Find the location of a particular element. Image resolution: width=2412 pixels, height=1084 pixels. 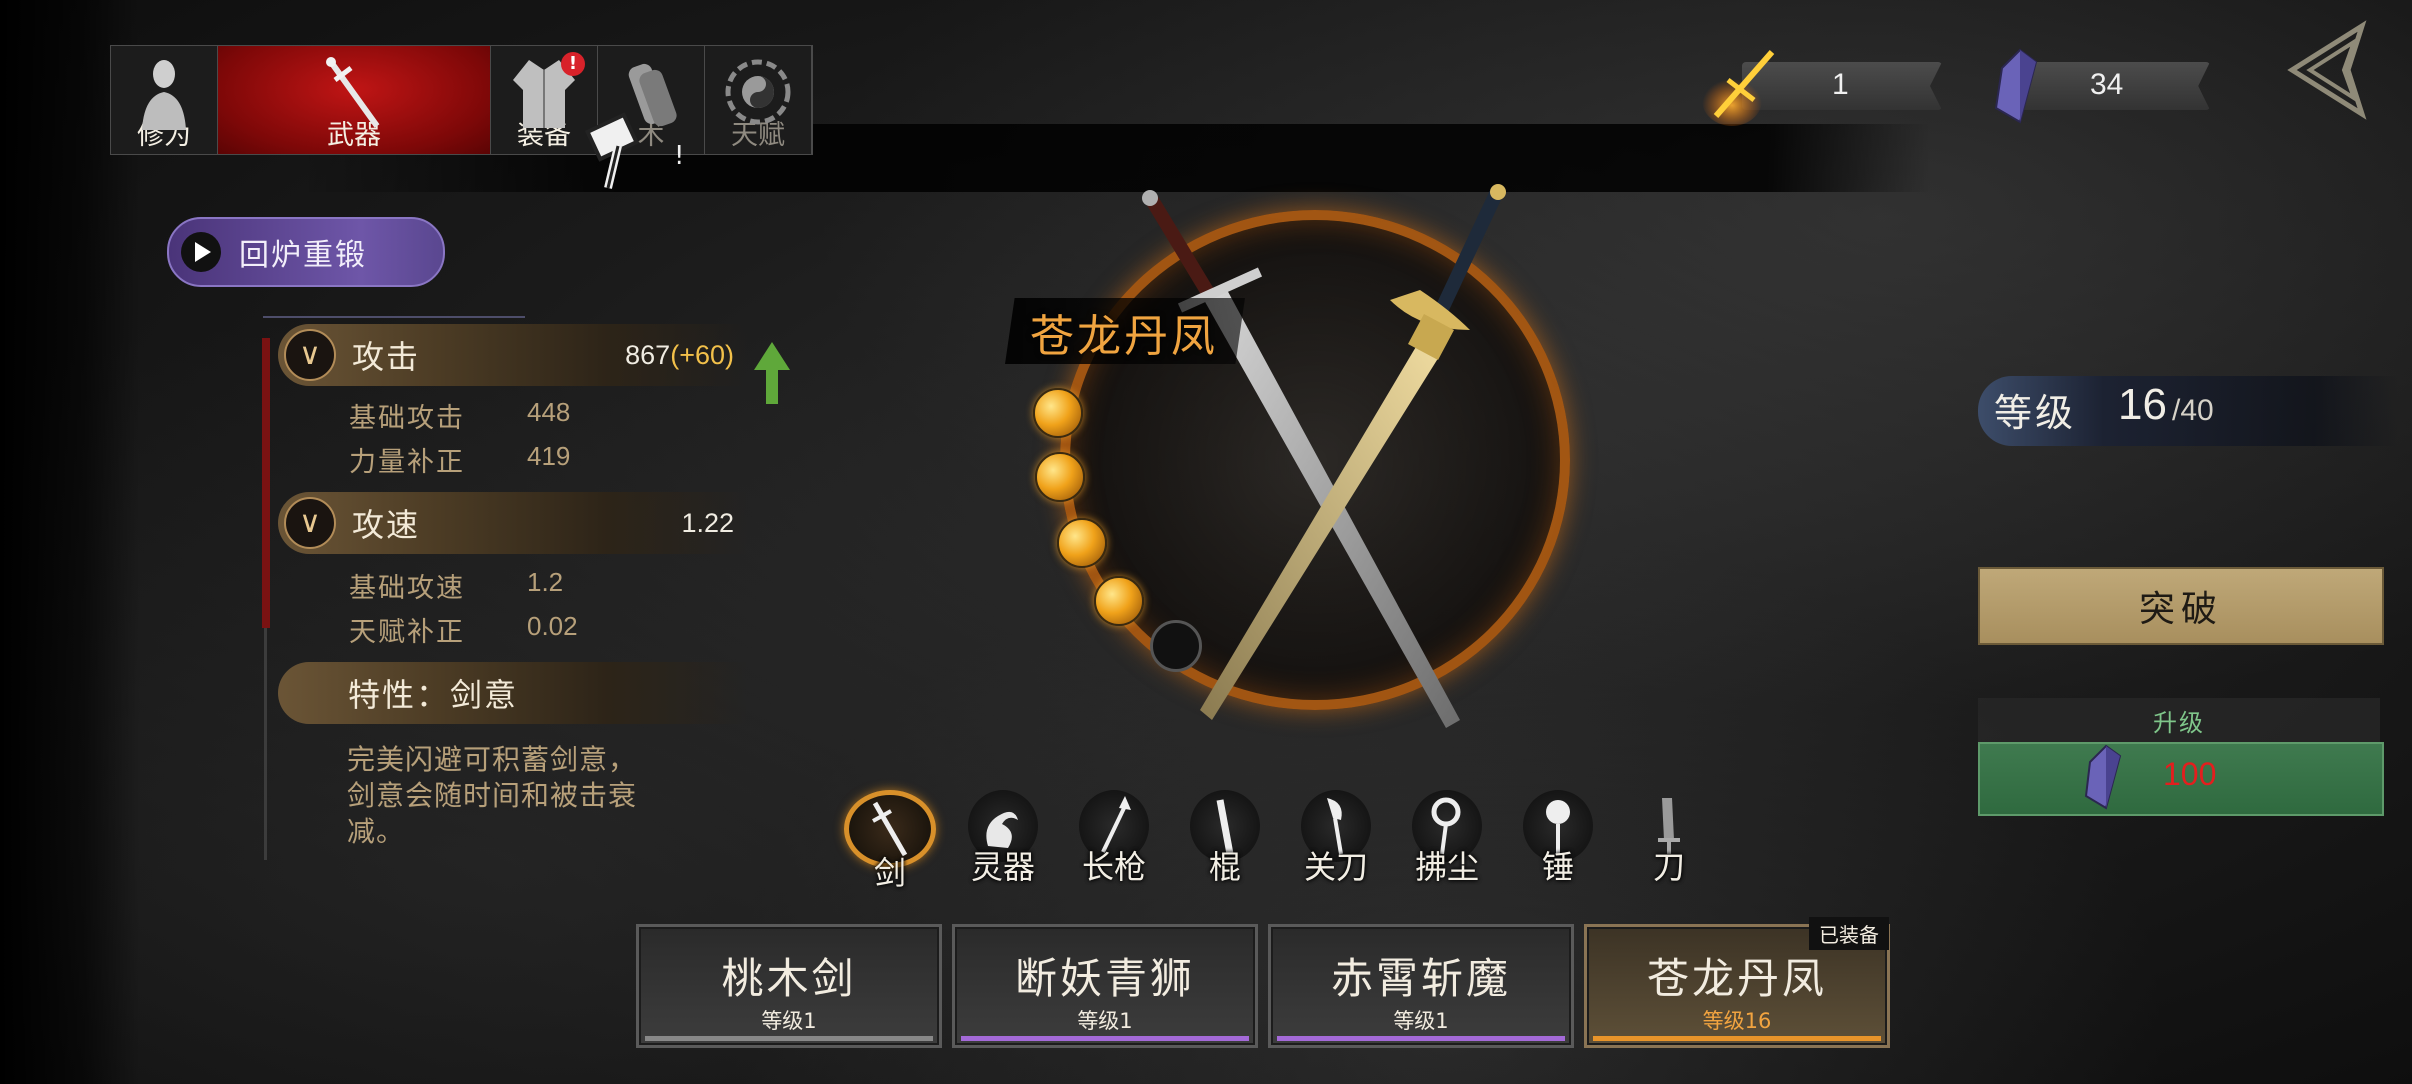

upgrade-header: 升级 is located at coordinates (2179, 720).